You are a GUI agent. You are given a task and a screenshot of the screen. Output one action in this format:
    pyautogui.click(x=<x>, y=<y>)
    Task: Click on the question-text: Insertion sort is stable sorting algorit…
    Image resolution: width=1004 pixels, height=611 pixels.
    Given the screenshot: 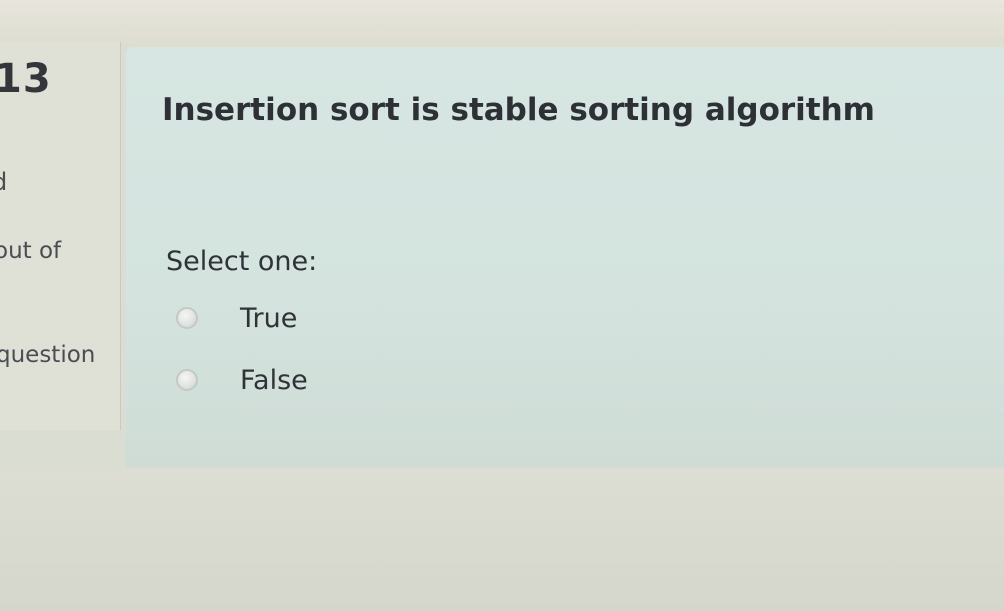 What is the action you would take?
    pyautogui.click(x=518, y=110)
    